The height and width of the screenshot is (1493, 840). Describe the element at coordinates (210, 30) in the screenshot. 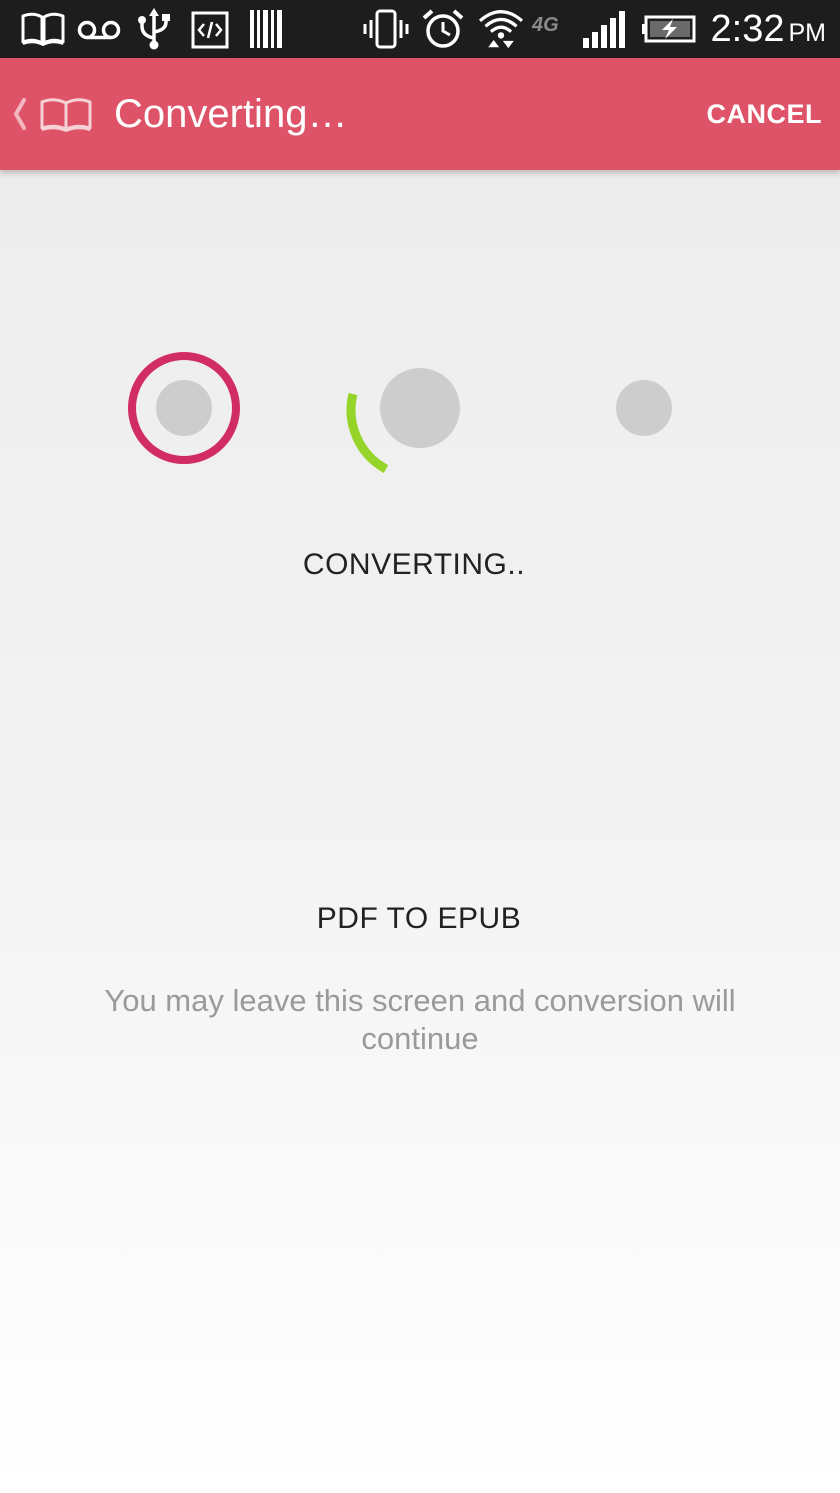

I see `developer-code-icon` at that location.